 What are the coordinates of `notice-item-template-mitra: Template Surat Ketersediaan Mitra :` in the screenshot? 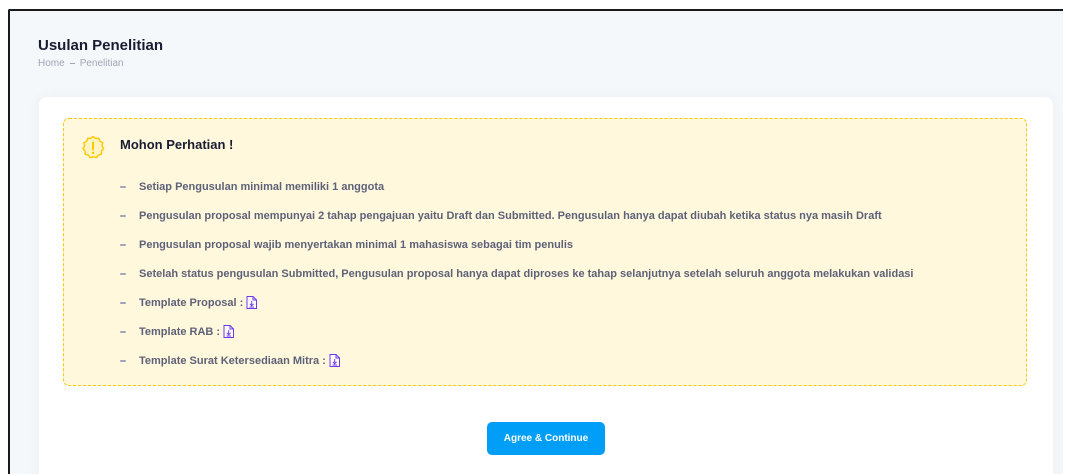 It's located at (516, 360).